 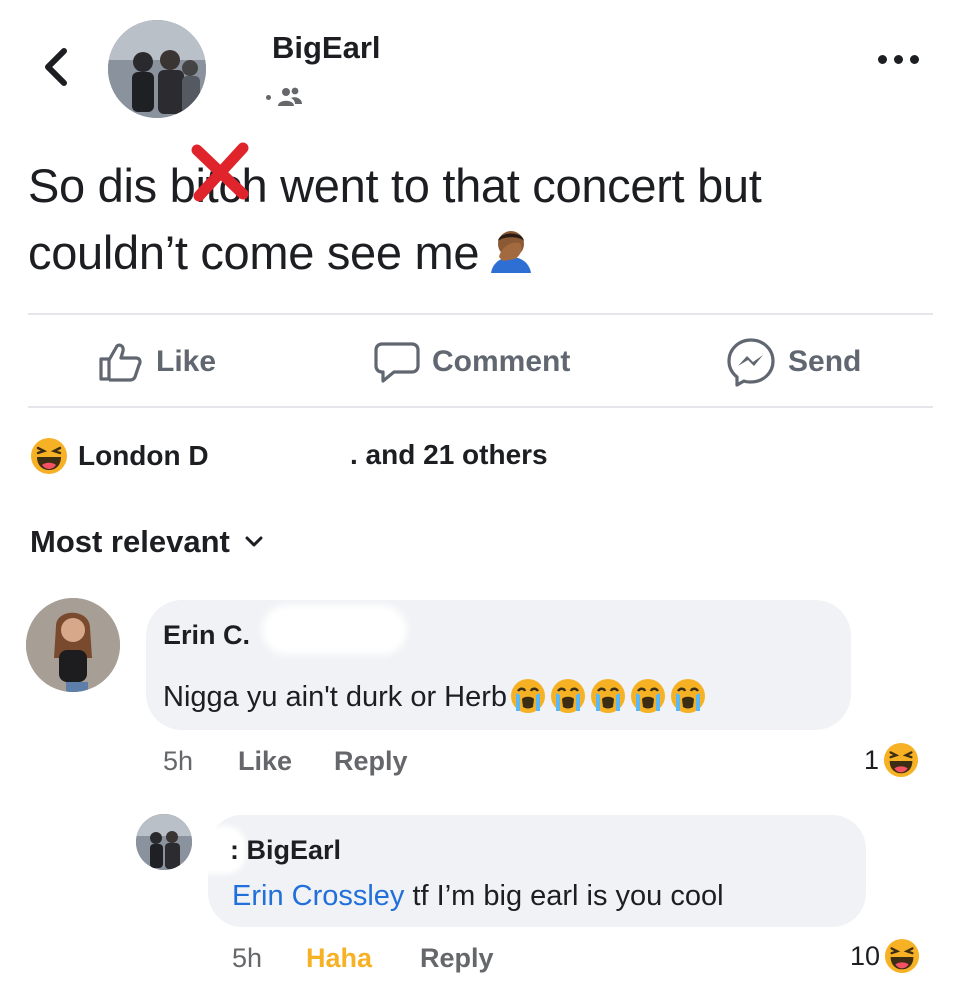 I want to click on comment-button: Comment, so click(x=472, y=362).